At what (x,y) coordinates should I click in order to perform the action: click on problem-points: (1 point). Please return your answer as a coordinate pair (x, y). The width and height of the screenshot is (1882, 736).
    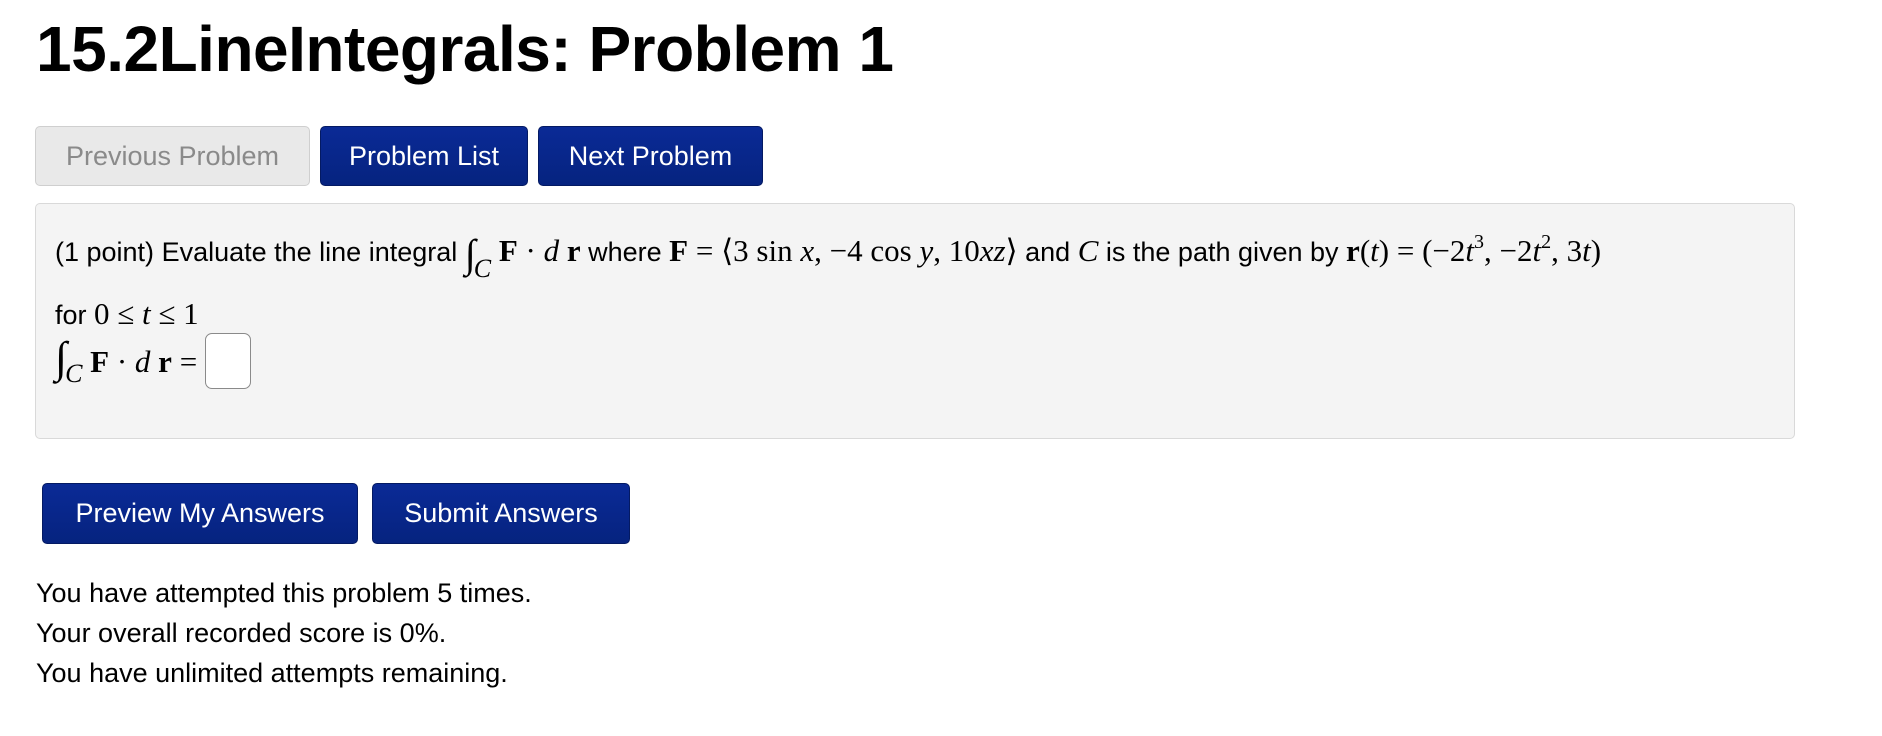
    Looking at the image, I should click on (105, 252).